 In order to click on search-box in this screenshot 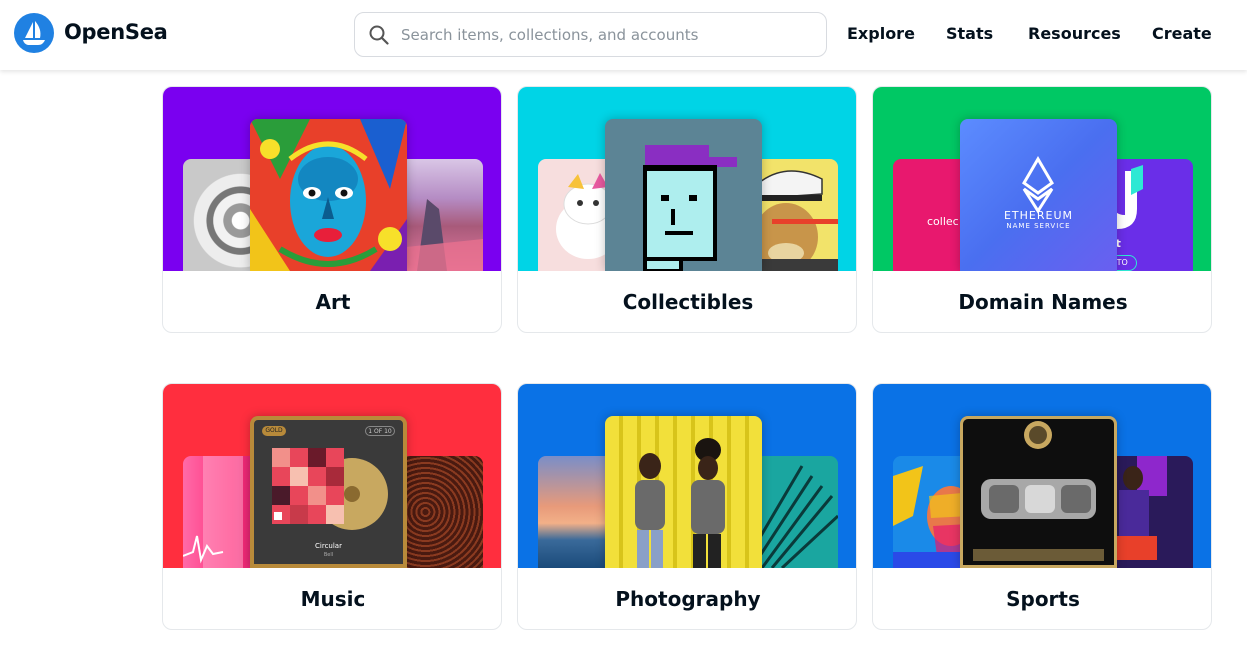, I will do `click(590, 34)`.